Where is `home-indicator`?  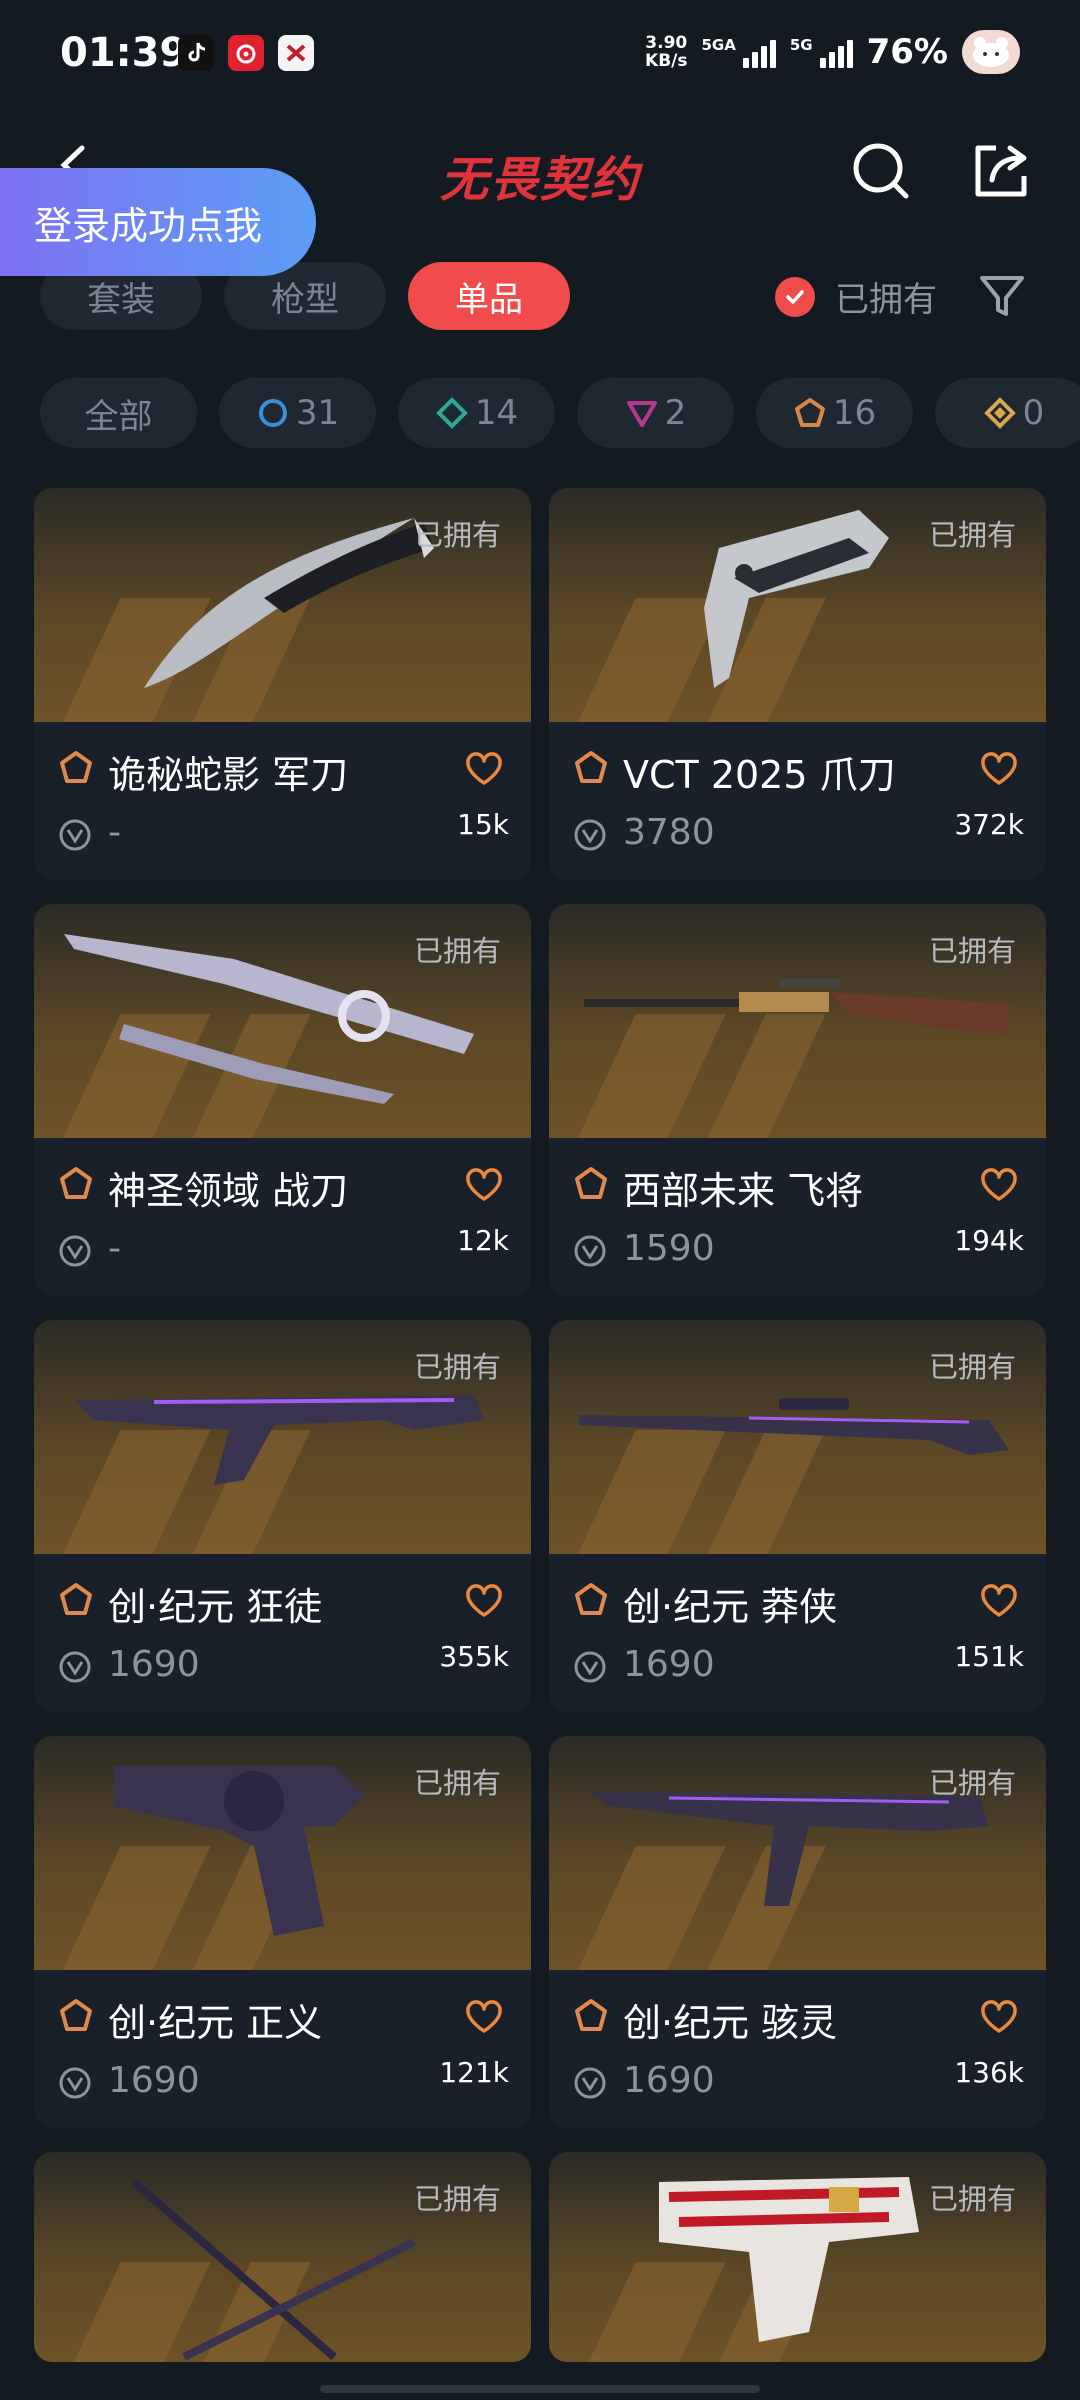 home-indicator is located at coordinates (540, 2389).